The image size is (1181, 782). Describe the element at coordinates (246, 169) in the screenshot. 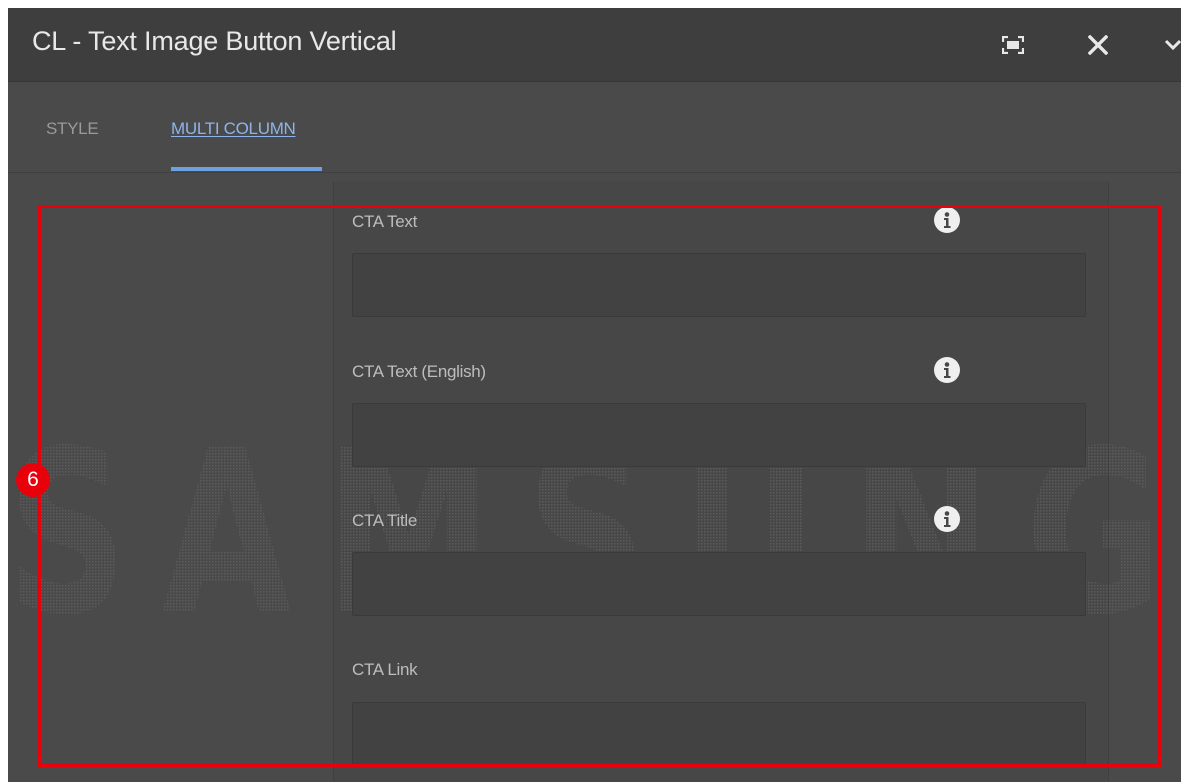

I see `active-tab-indicator` at that location.